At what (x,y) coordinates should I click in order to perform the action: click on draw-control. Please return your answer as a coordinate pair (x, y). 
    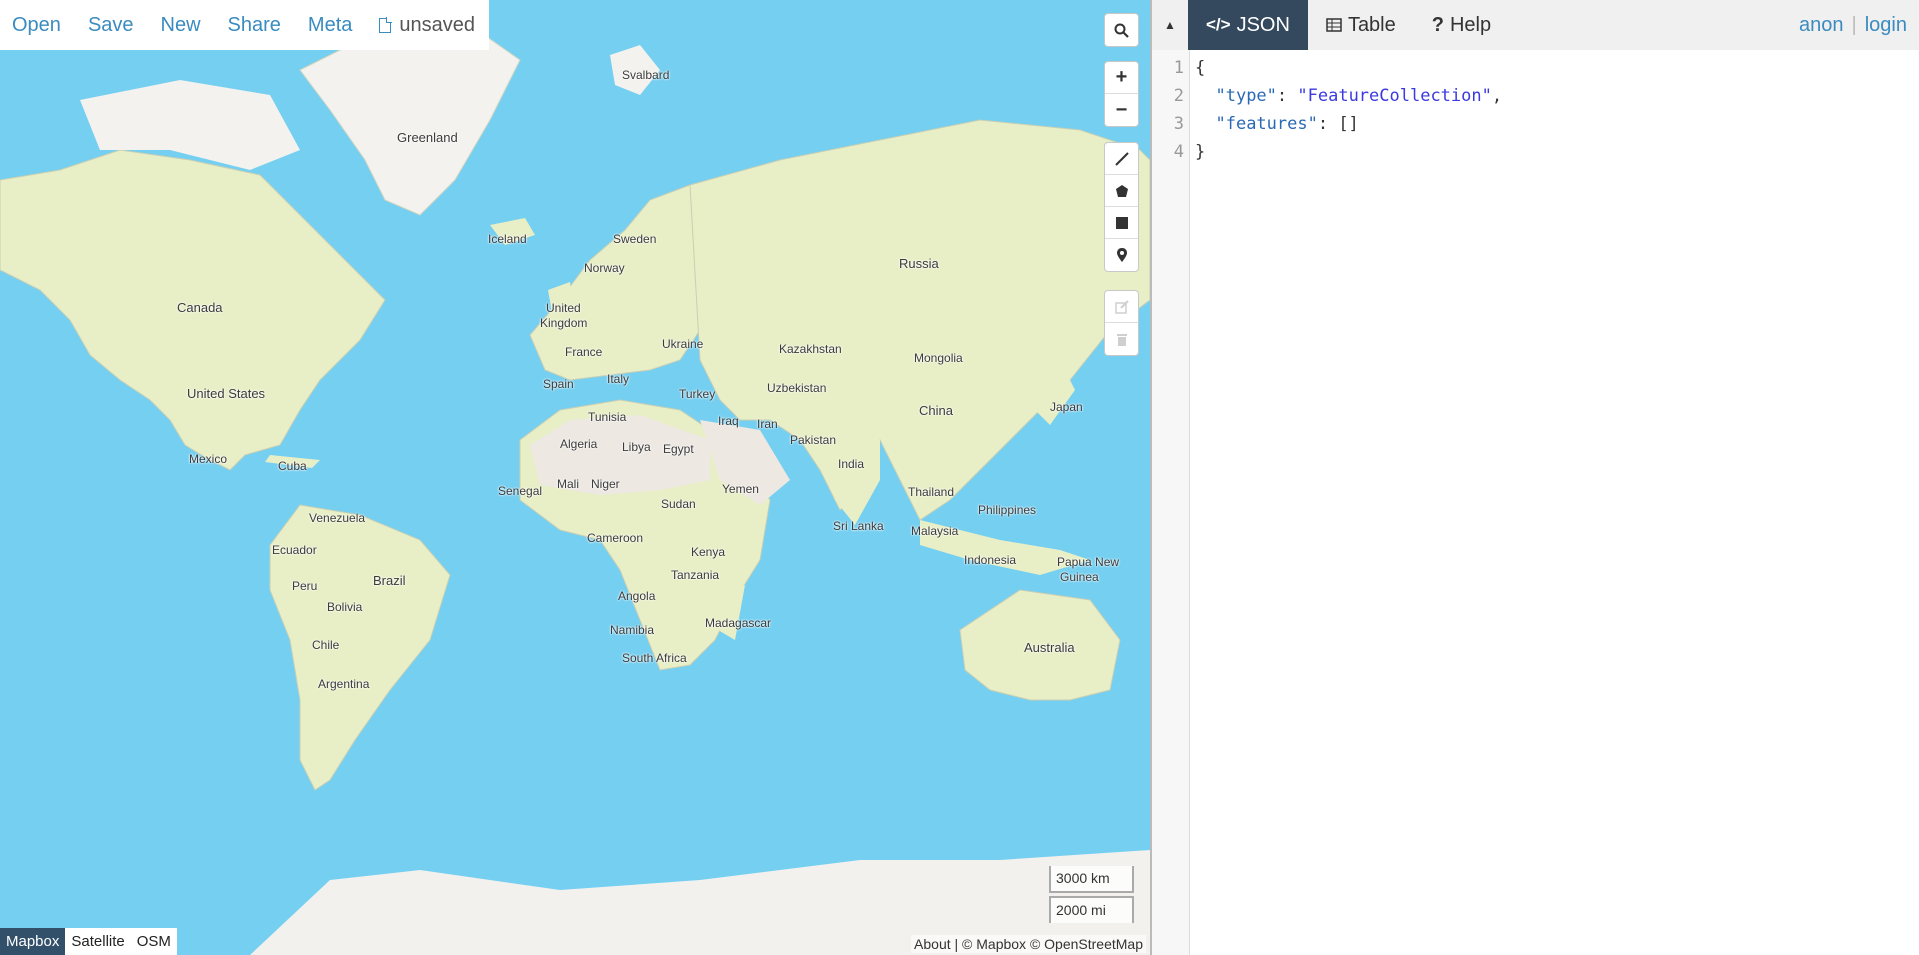
    Looking at the image, I should click on (1121, 207).